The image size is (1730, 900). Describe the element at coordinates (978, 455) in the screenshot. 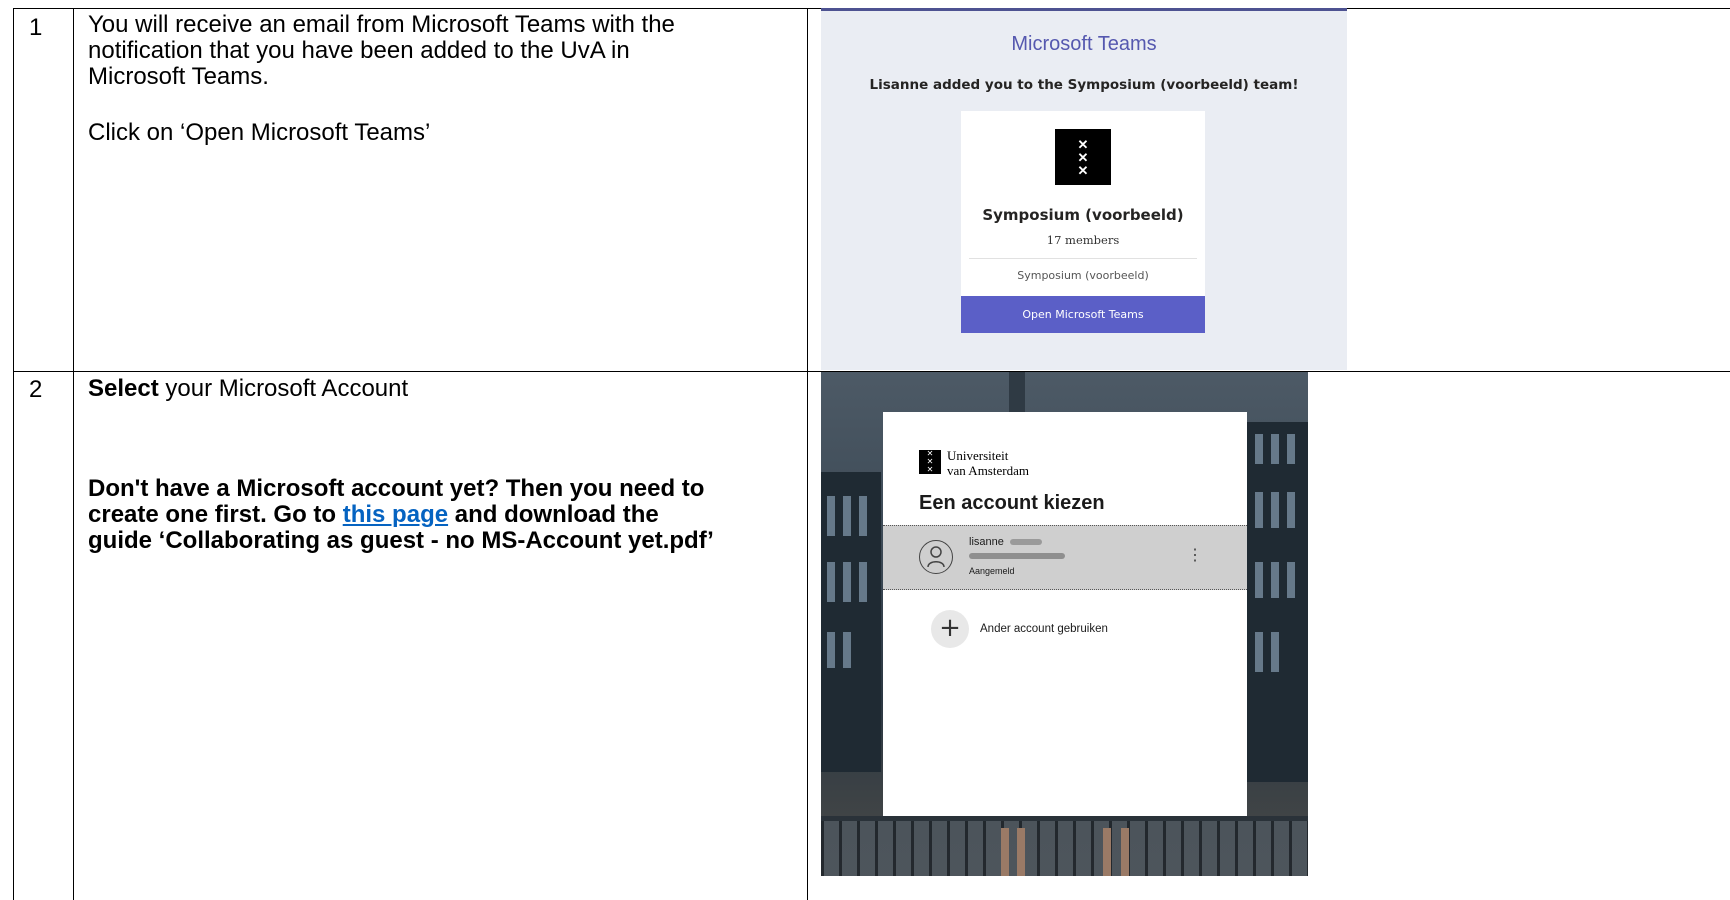

I see `university-name-line-1: Universiteit` at that location.